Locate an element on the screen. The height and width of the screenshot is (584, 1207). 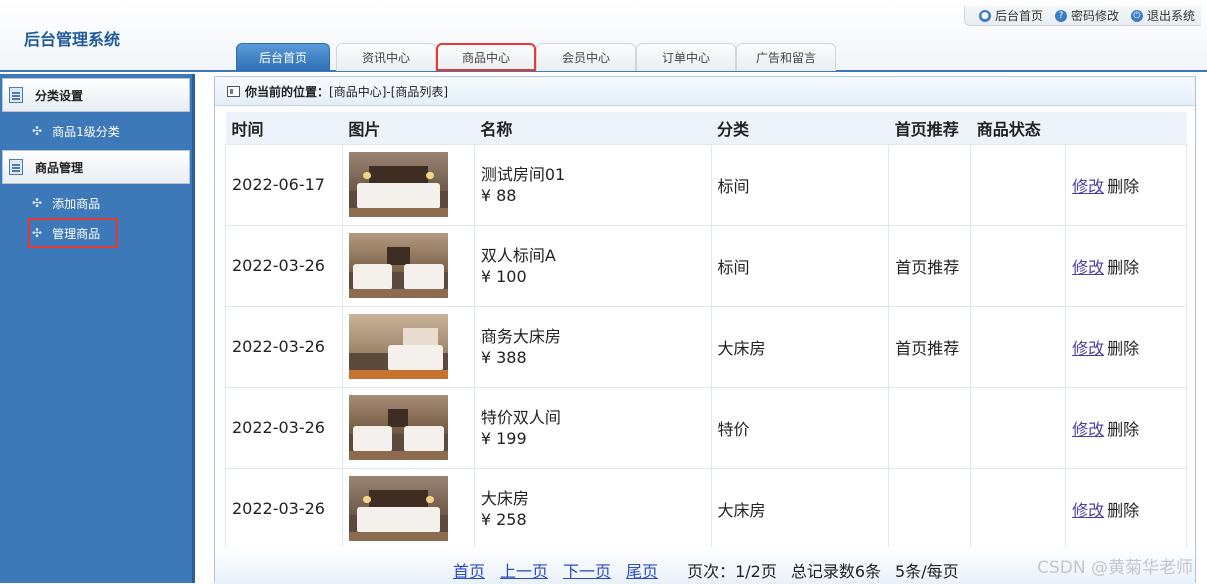
column-header-status: 商品状态 is located at coordinates (1018, 128).